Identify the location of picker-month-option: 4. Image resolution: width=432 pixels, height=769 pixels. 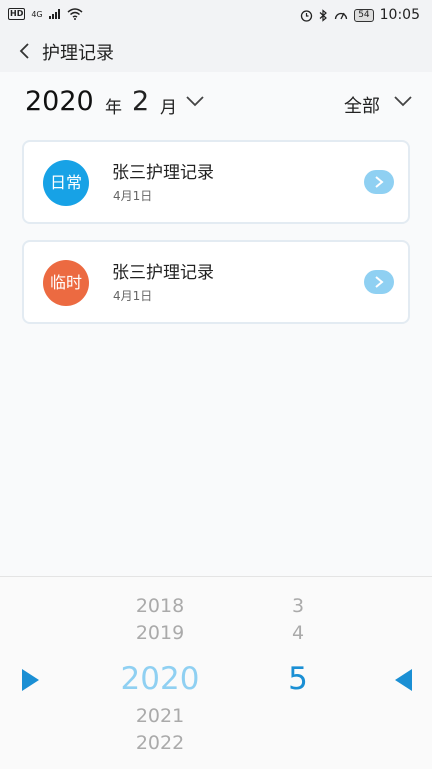
(298, 633).